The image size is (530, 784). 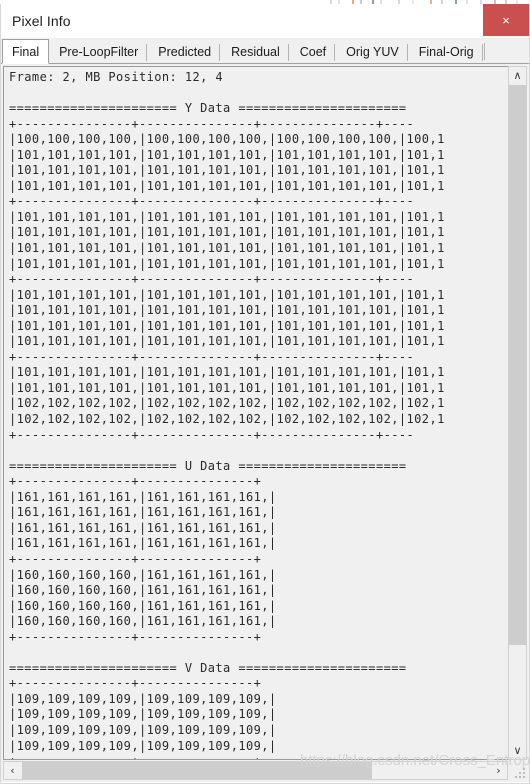 What do you see at coordinates (255, 51) in the screenshot?
I see `tab-residual: Residual` at bounding box center [255, 51].